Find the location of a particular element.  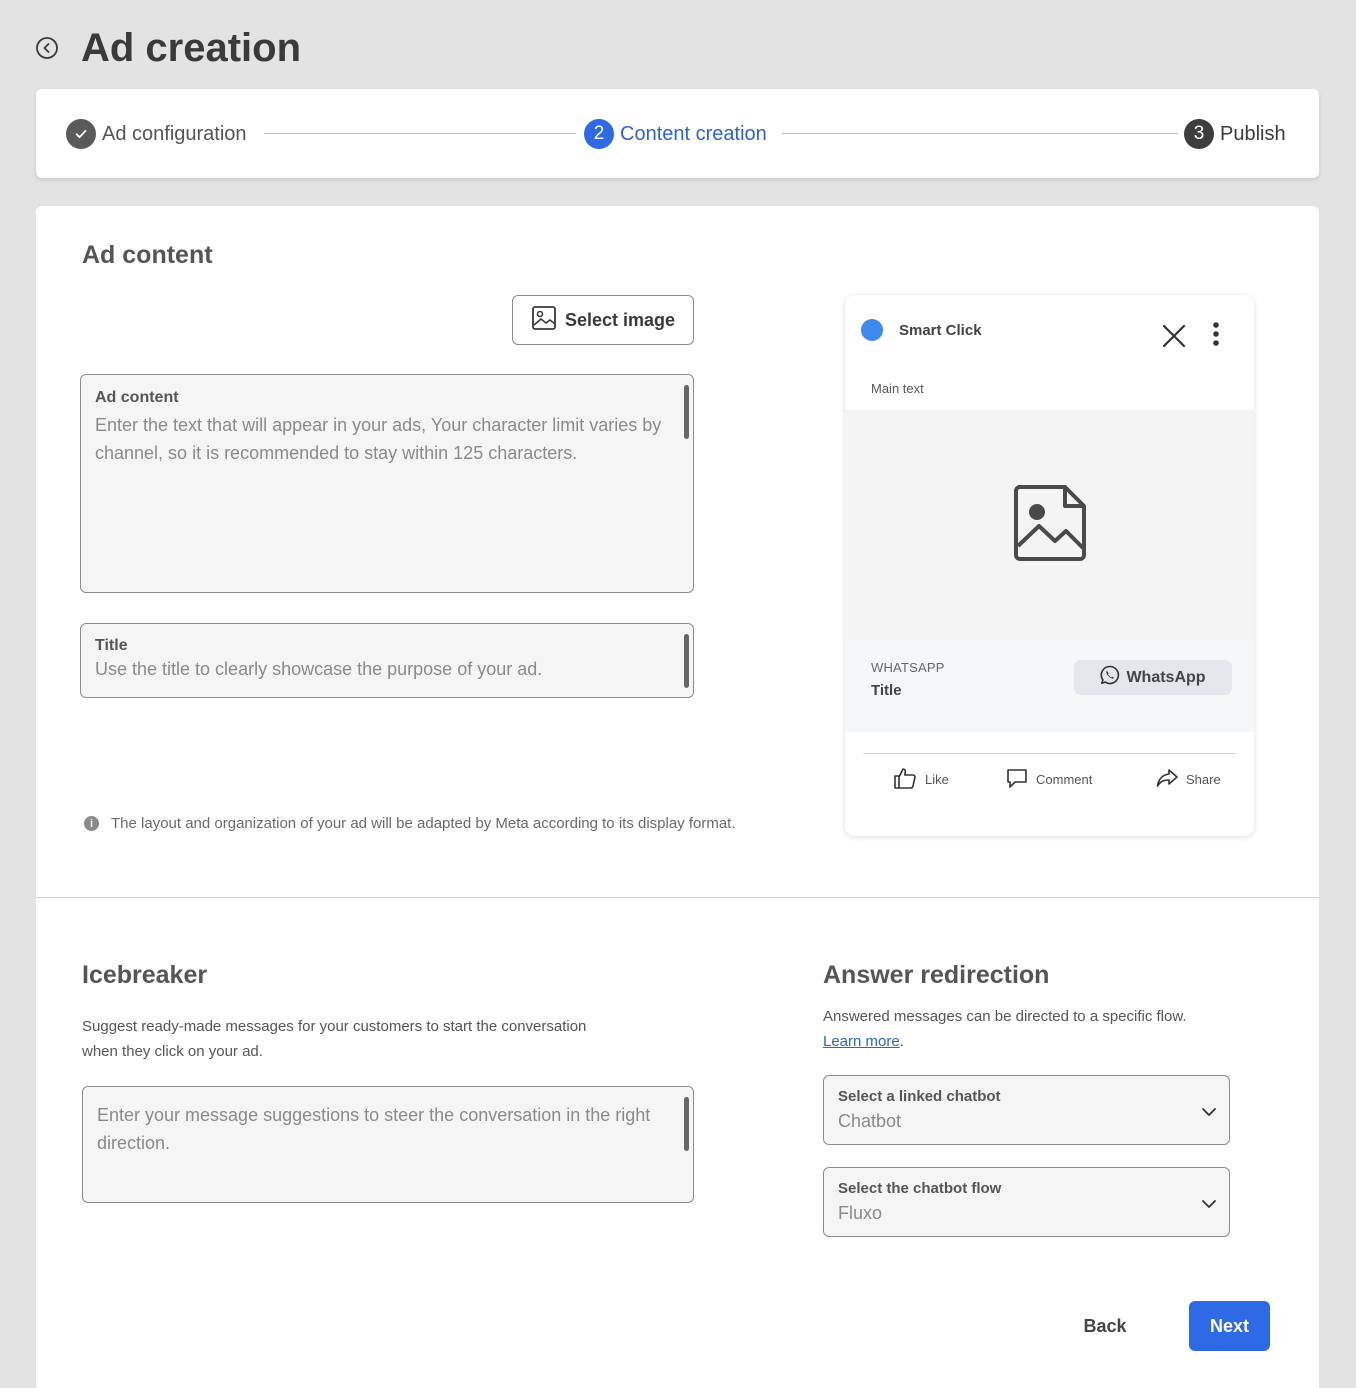

flow-select-value: Fluxo is located at coordinates (860, 1213).